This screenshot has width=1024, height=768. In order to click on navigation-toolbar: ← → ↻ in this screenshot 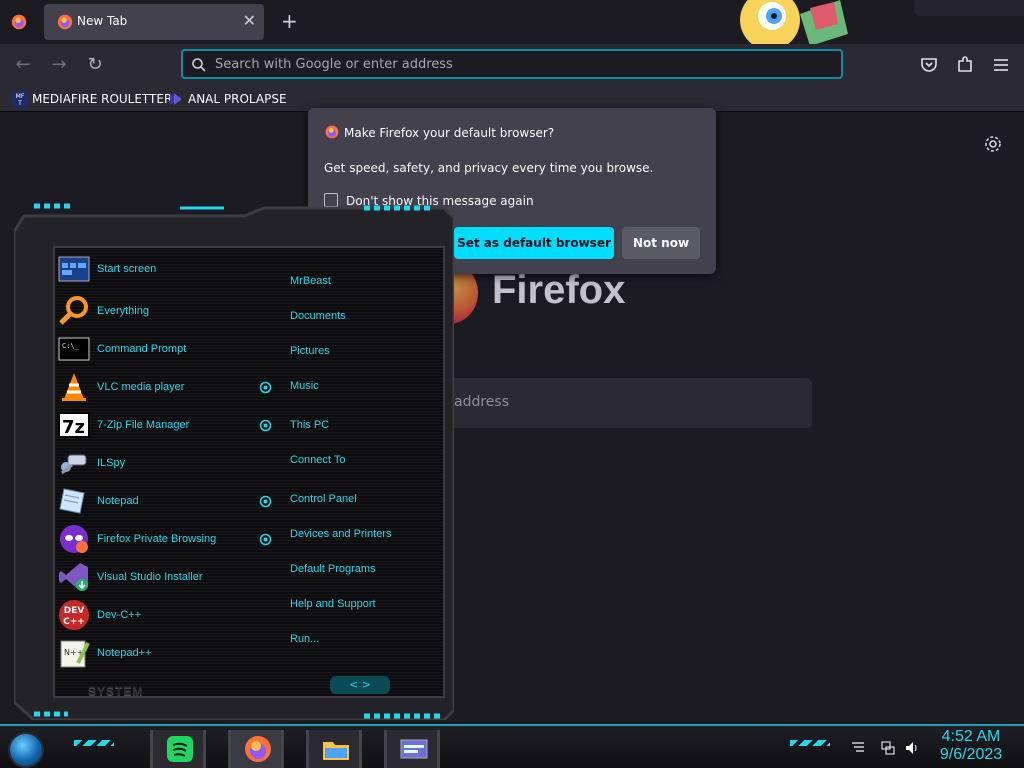, I will do `click(512, 65)`.